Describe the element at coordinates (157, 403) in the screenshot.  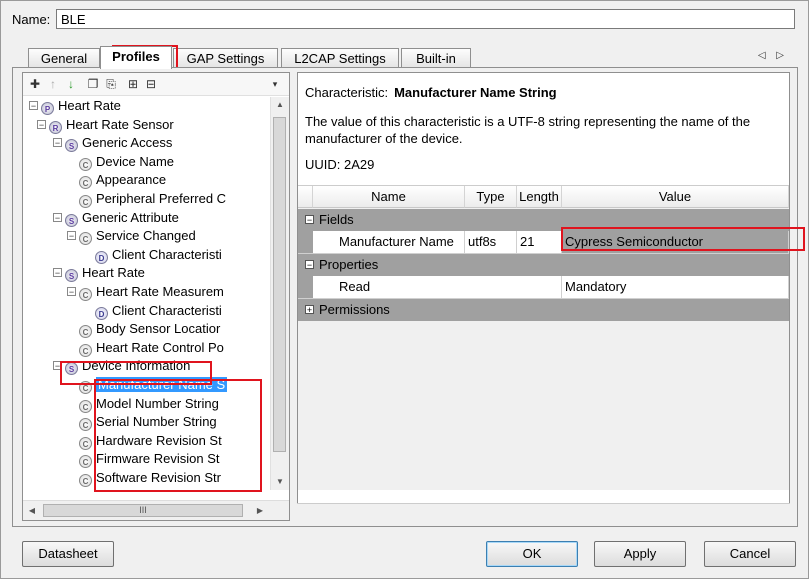
I see `tree-item-label: Model Number String` at that location.